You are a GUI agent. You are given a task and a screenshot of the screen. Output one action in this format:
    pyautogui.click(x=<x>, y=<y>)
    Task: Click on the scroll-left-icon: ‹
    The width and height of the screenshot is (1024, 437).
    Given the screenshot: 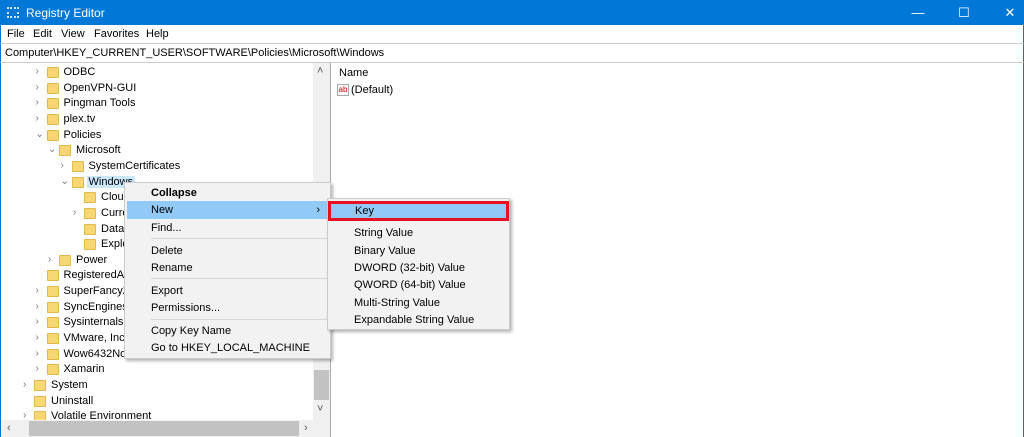 What is the action you would take?
    pyautogui.click(x=9, y=428)
    